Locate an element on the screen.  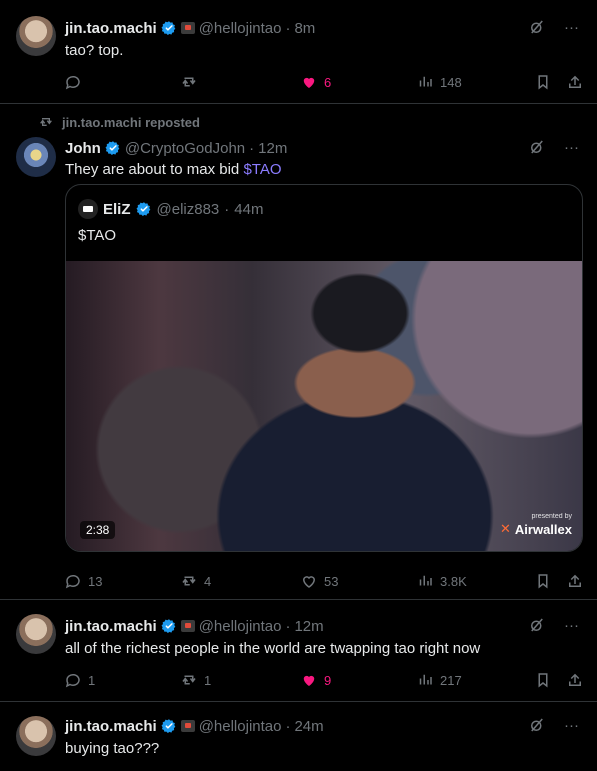
reply-button is located at coordinates (76, 82).